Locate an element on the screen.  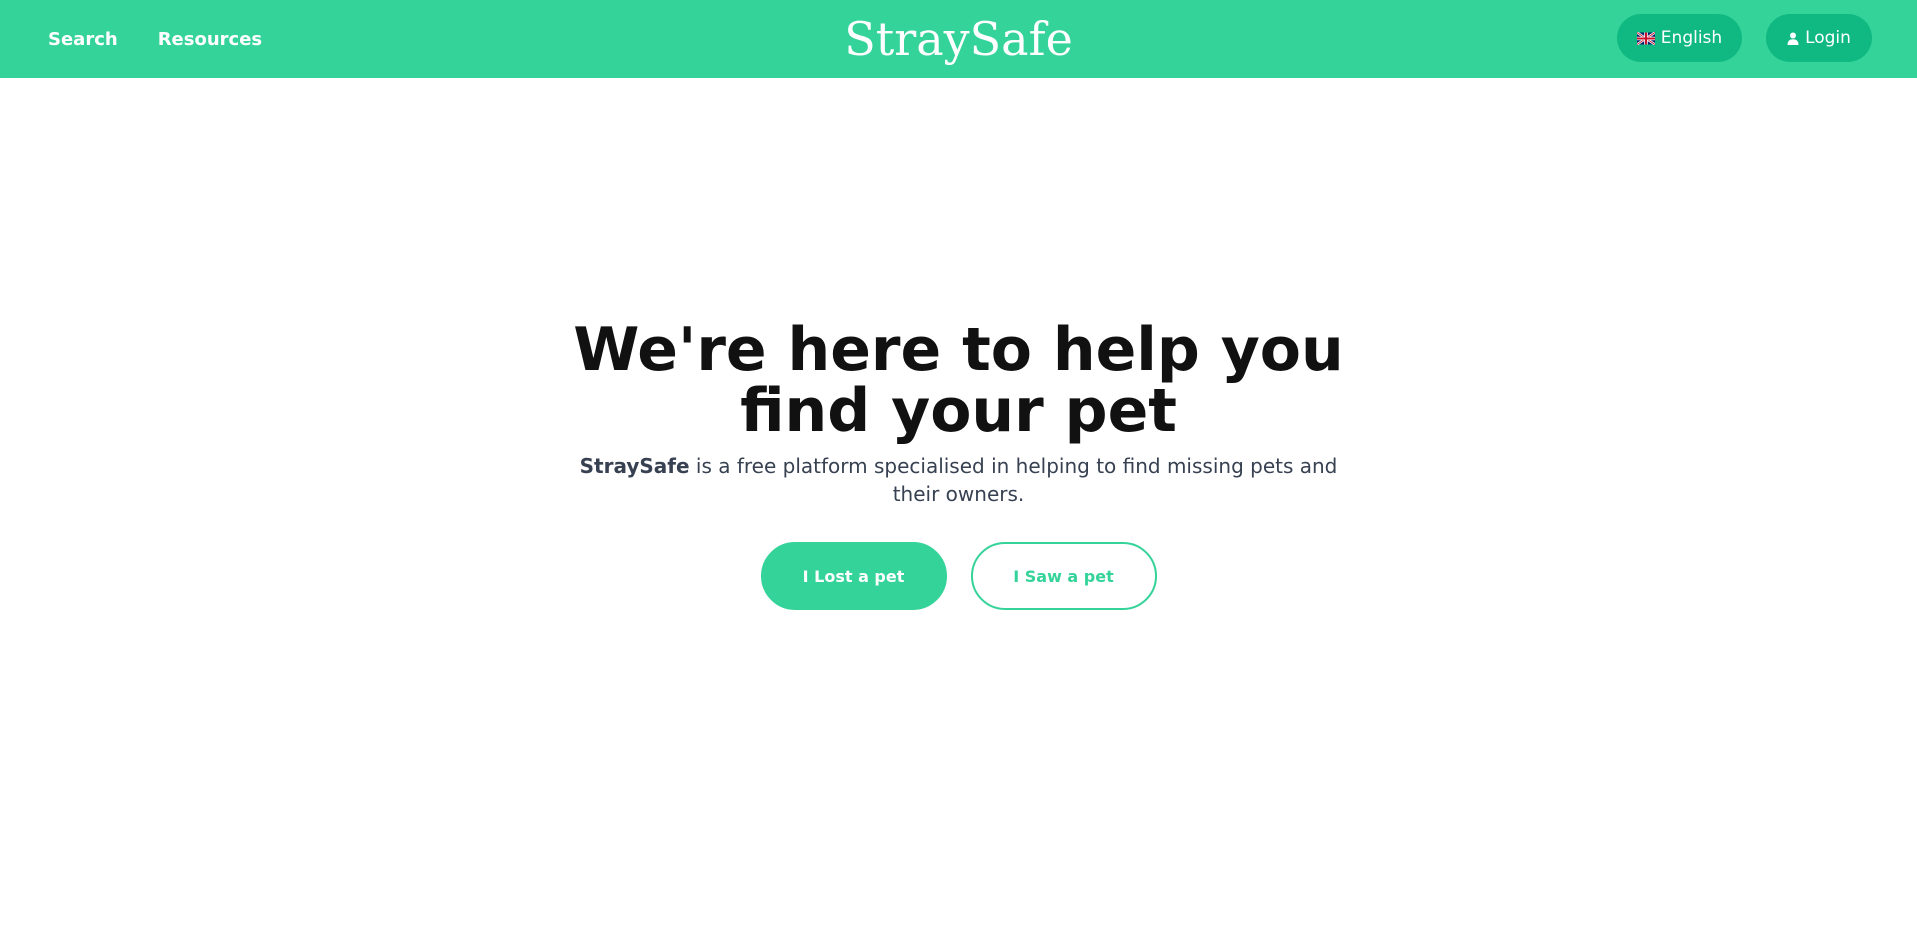
brand-logo-text: StraySafe is located at coordinates (958, 39).